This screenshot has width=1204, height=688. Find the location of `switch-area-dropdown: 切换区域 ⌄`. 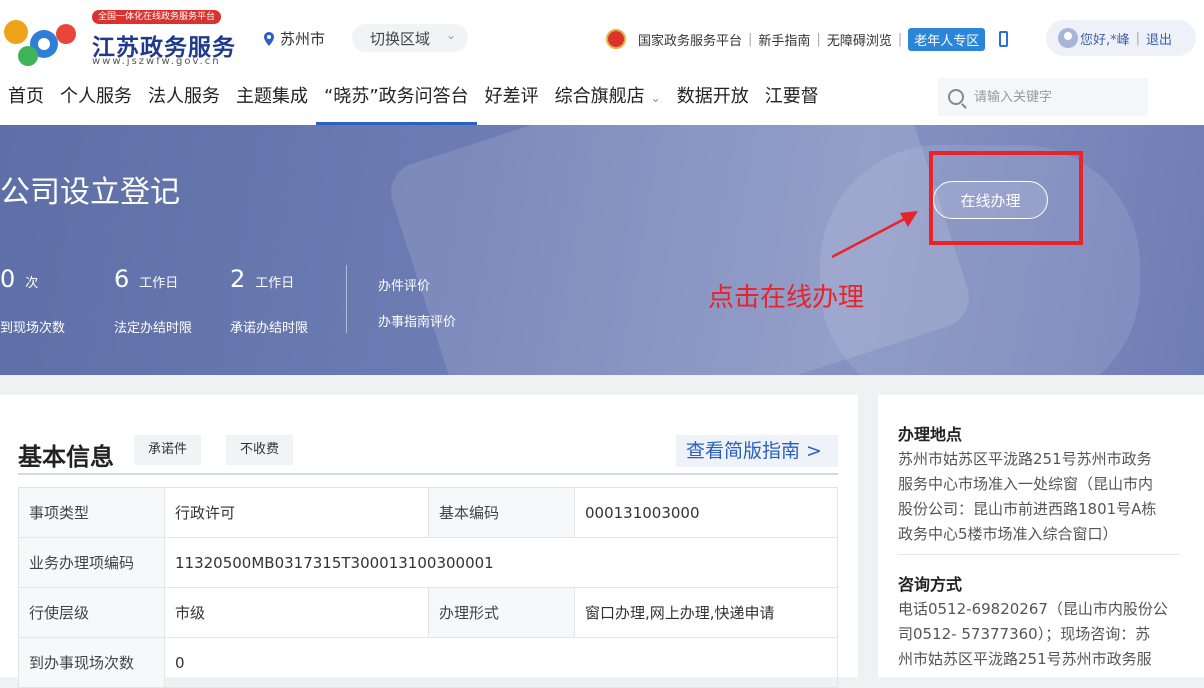

switch-area-dropdown: 切换区域 ⌄ is located at coordinates (410, 38).